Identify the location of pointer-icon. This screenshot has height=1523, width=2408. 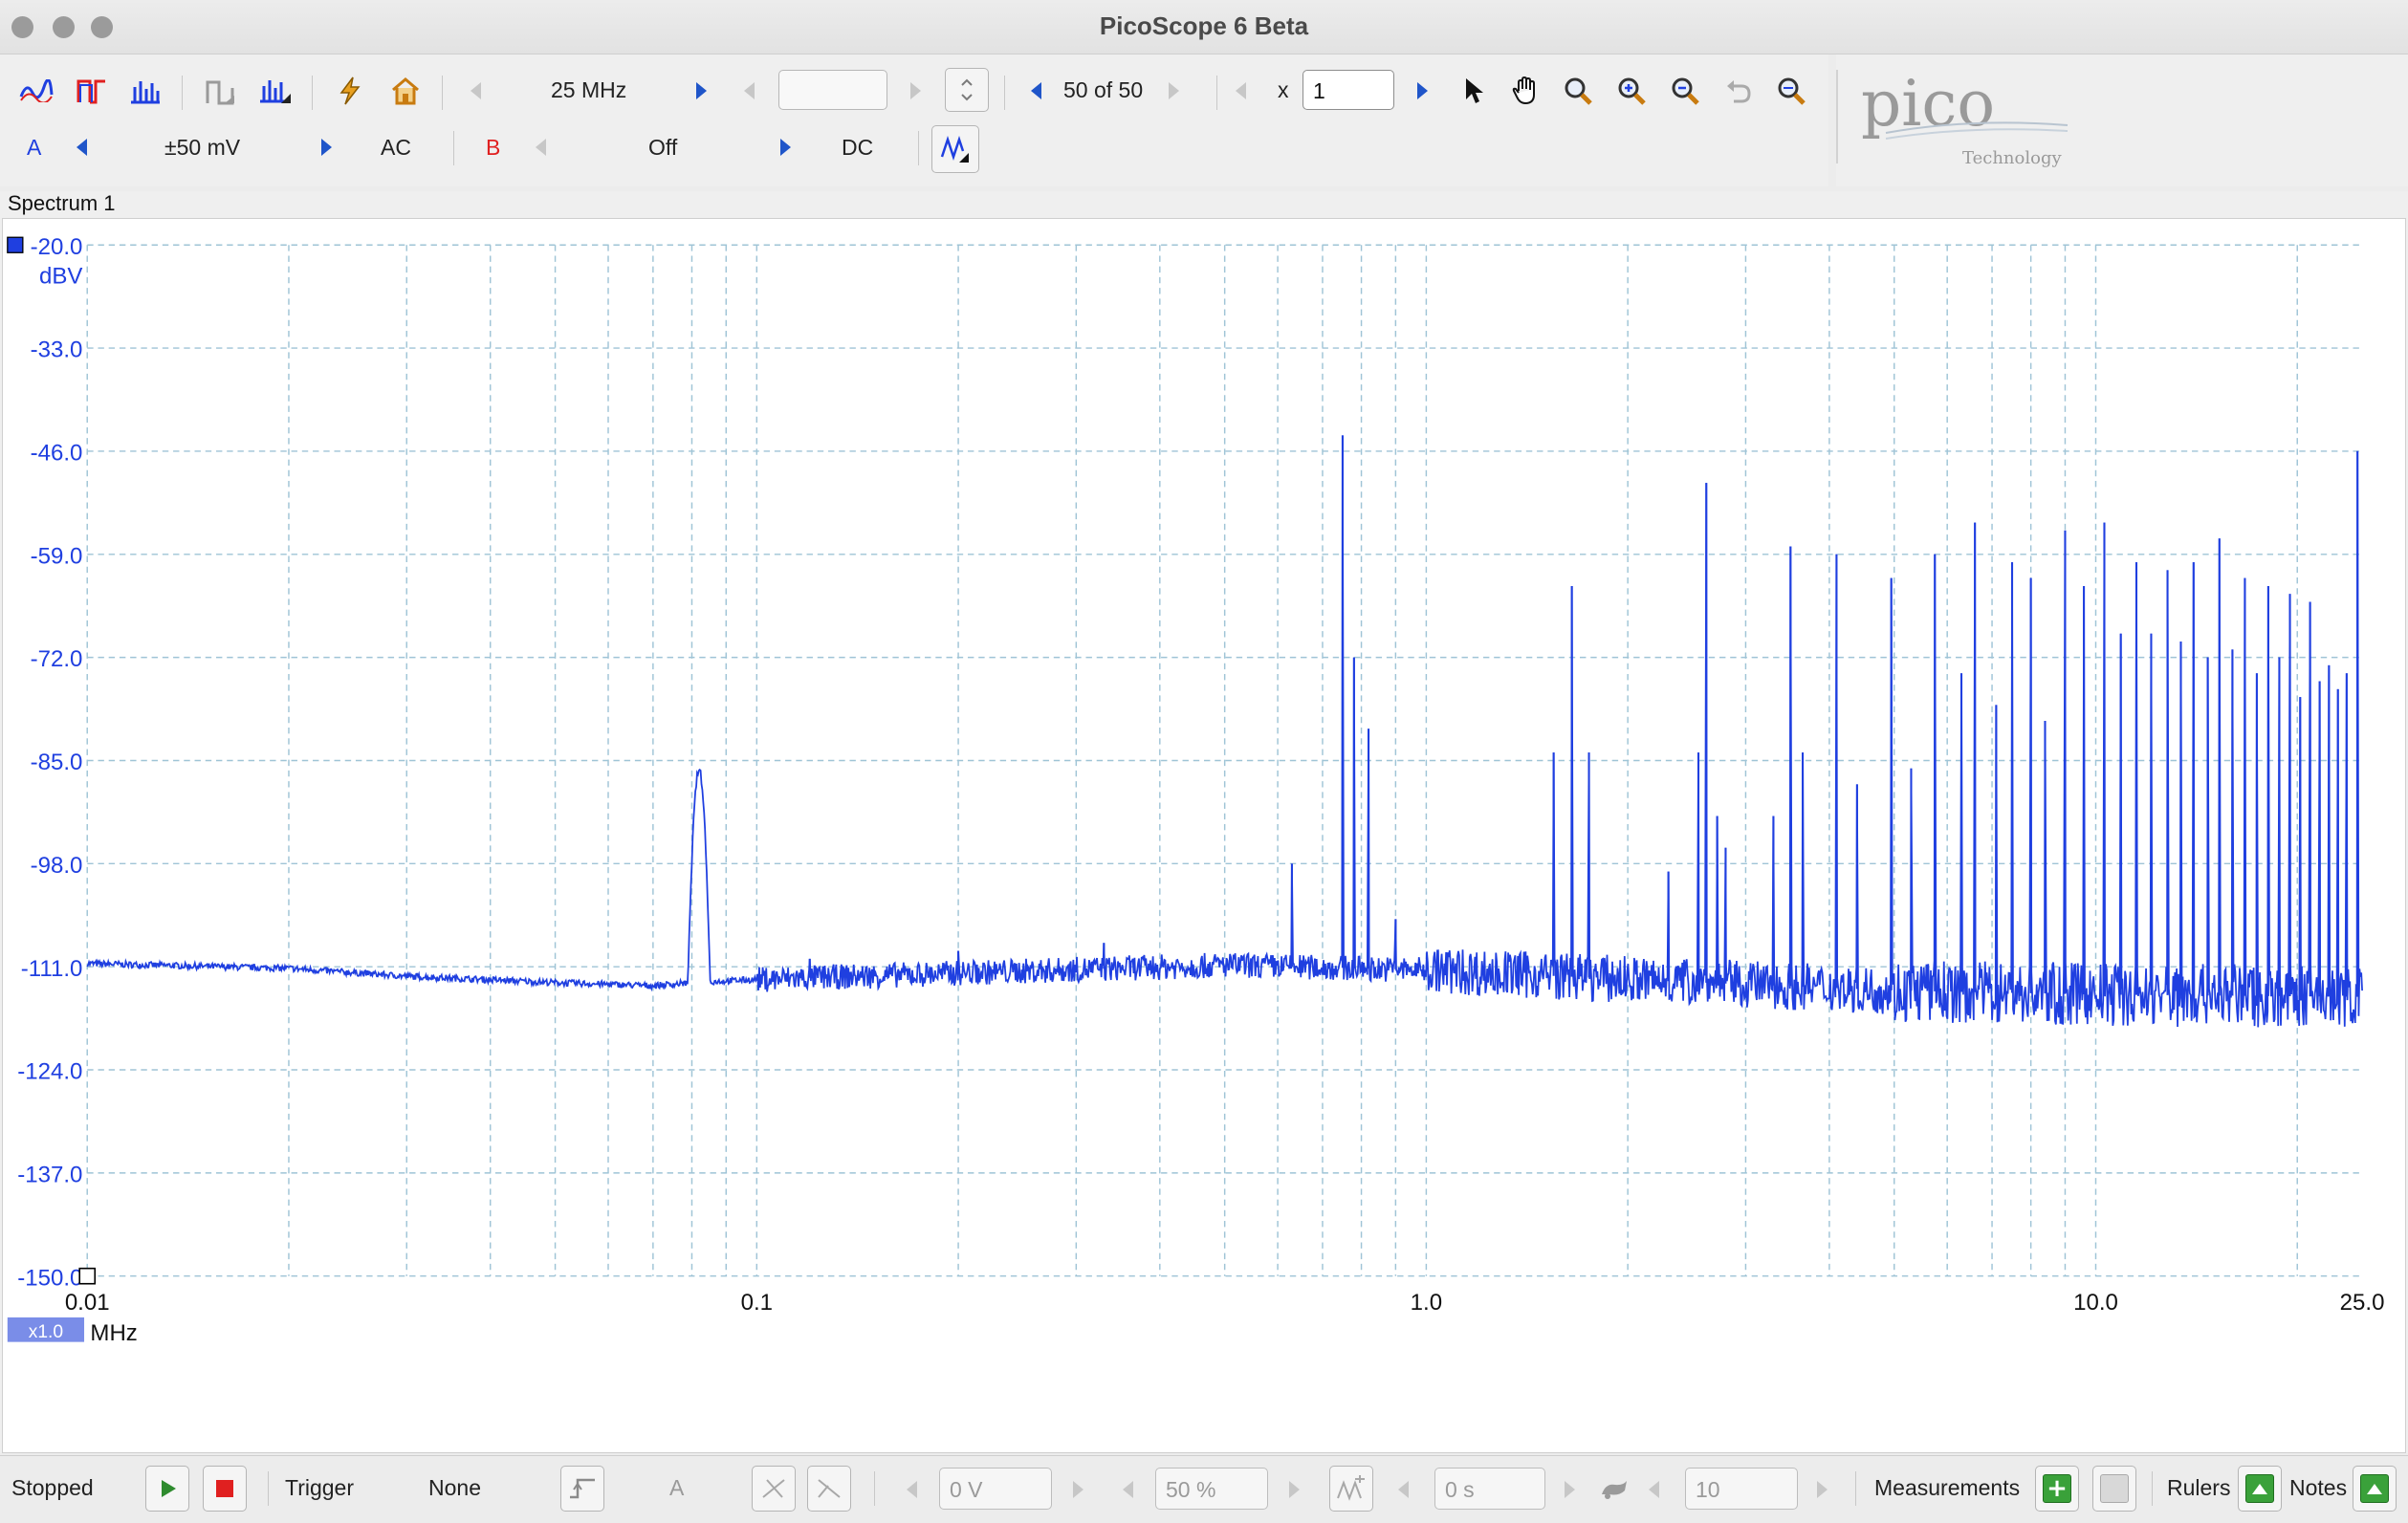
(1475, 91).